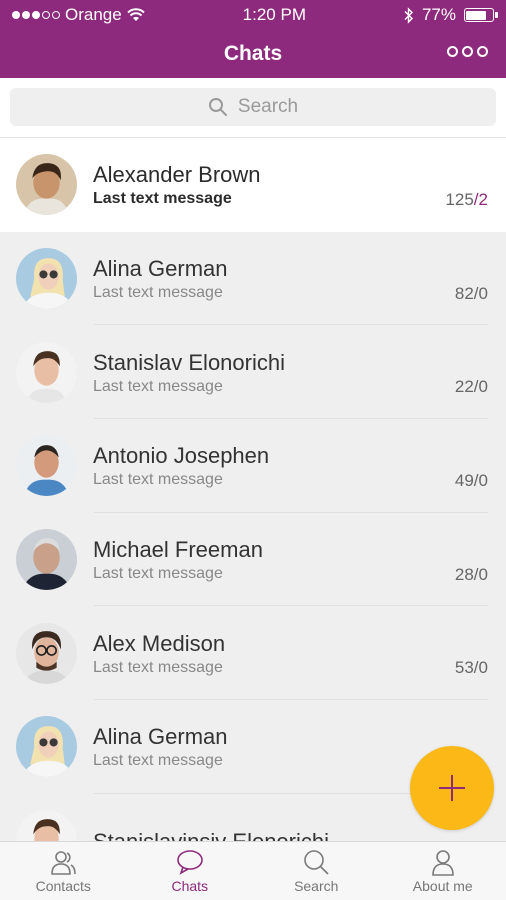  Describe the element at coordinates (299, 465) in the screenshot. I see `chat-text: Antonio Josephen Last text message` at that location.